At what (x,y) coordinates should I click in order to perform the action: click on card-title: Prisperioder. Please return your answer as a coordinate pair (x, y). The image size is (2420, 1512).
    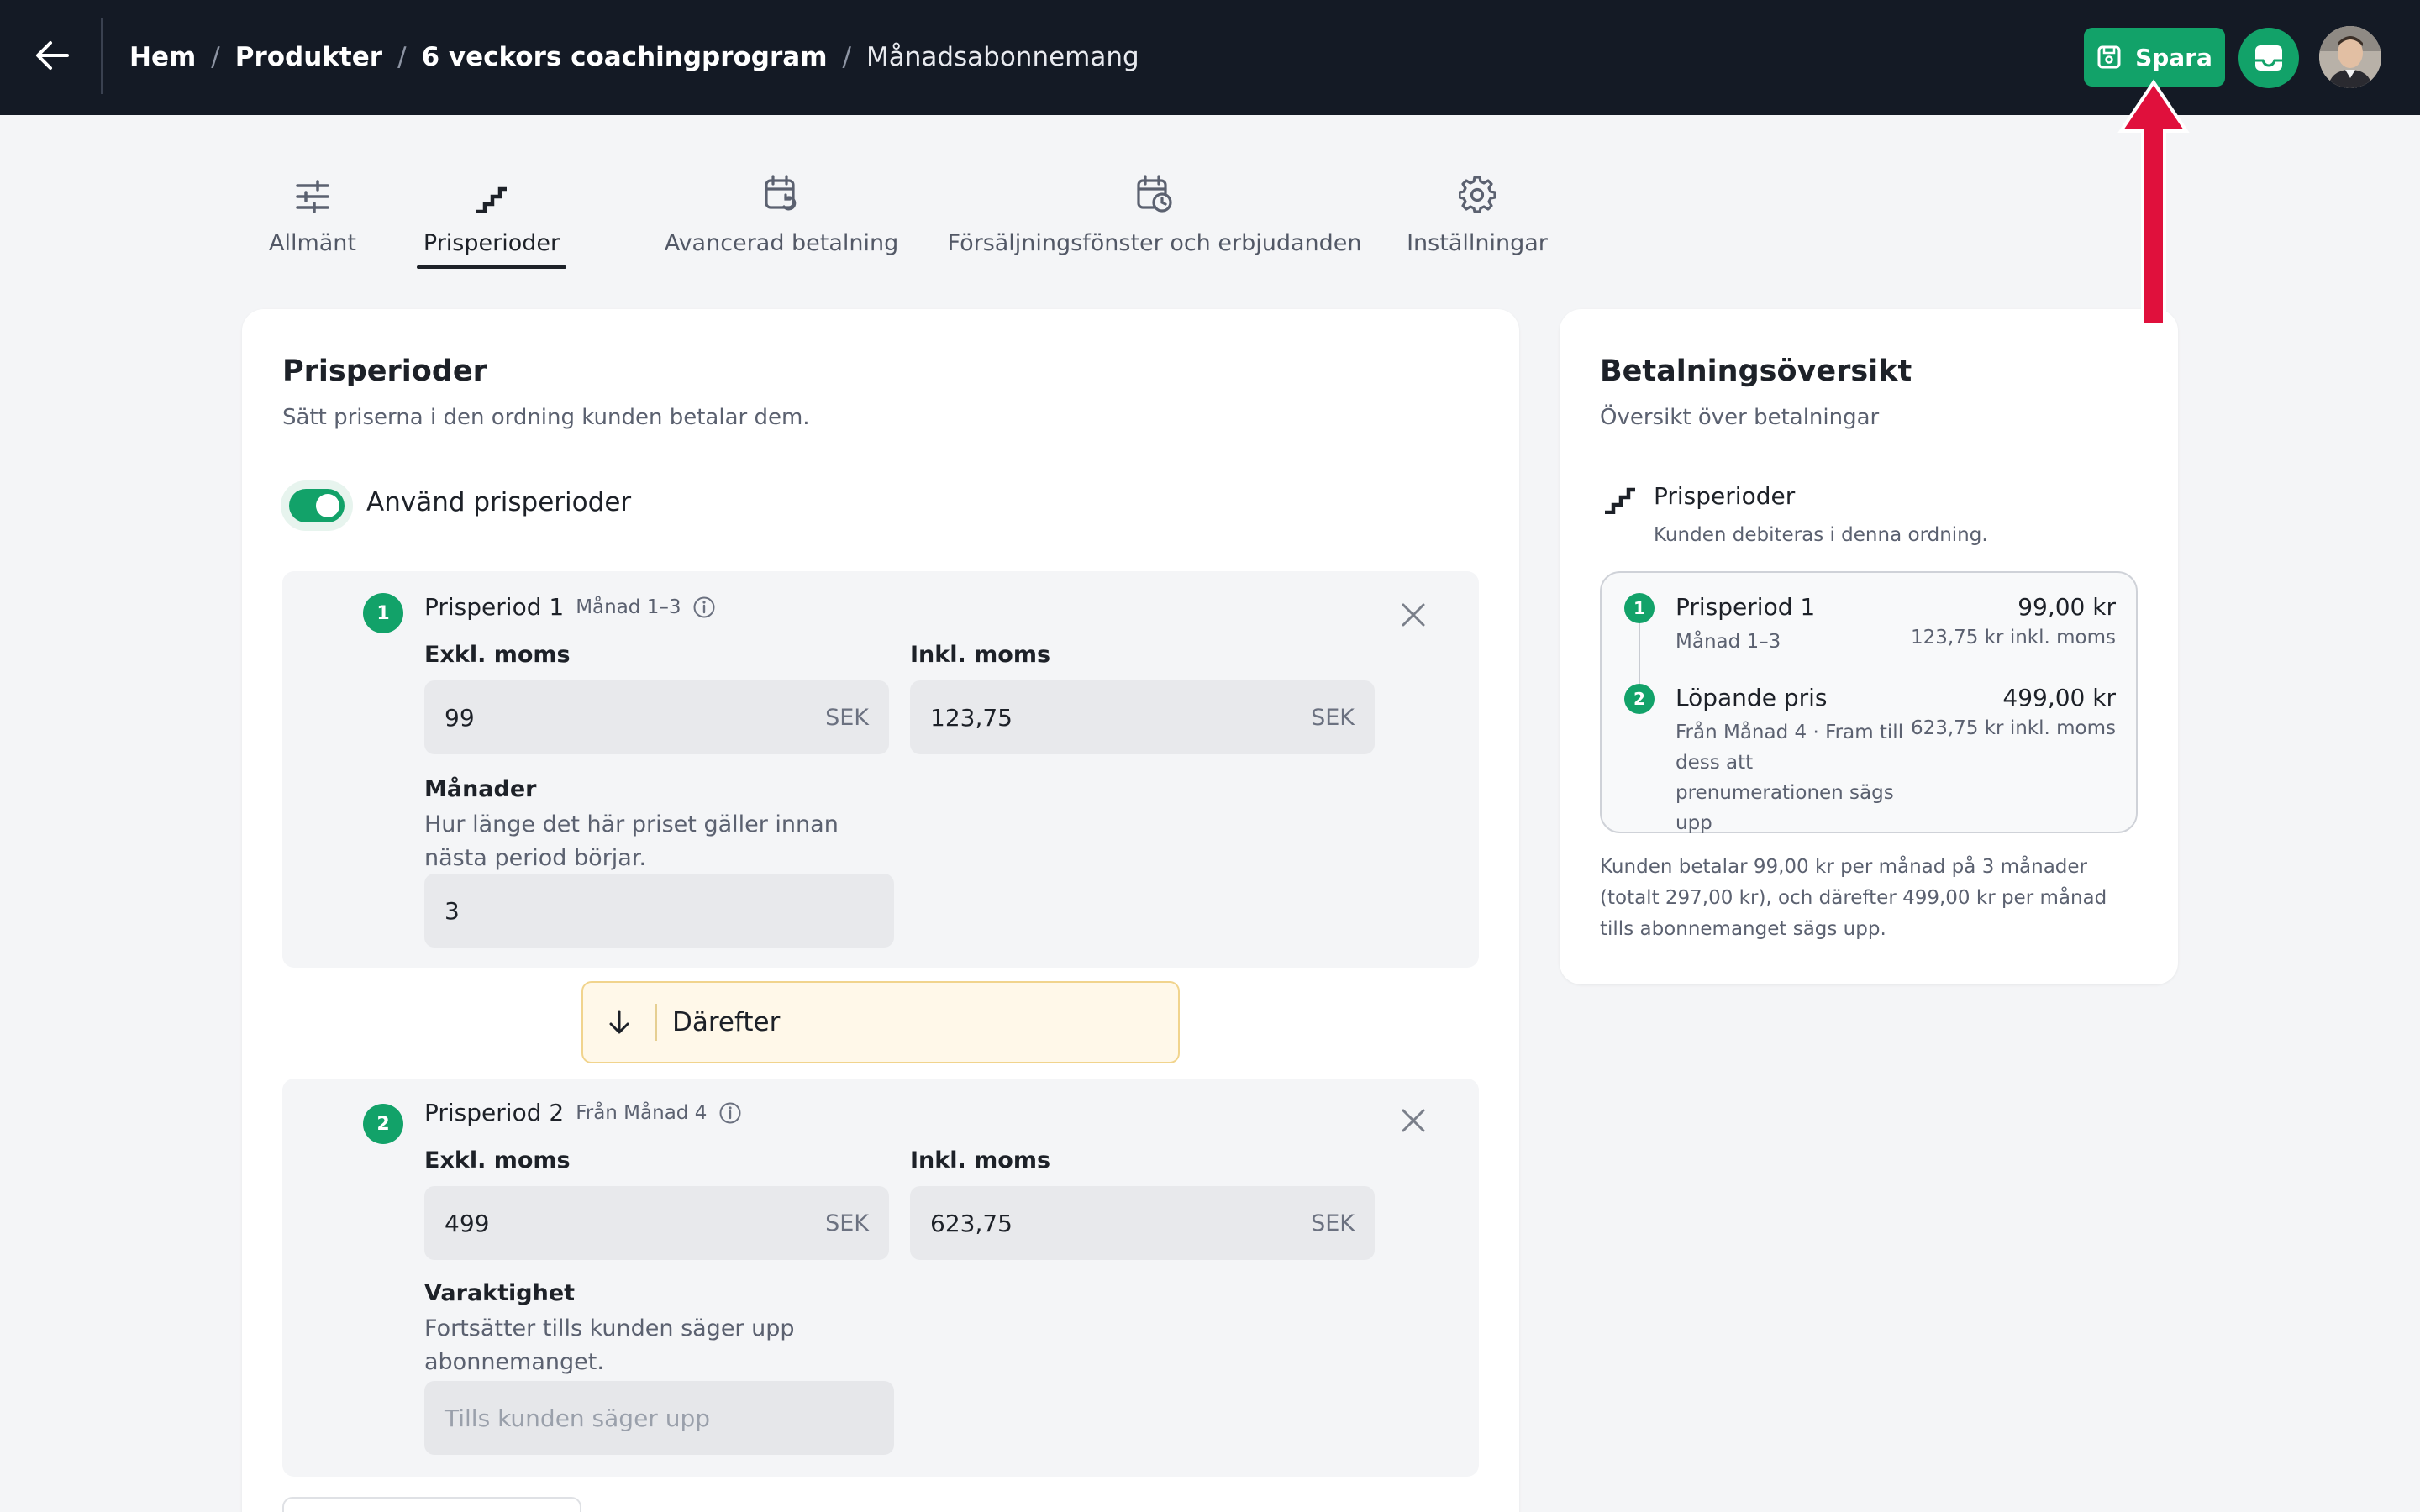
    Looking at the image, I should click on (384, 371).